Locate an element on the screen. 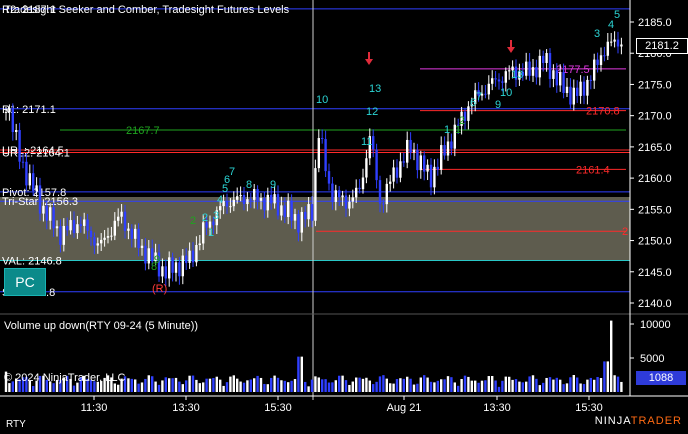 Image resolution: width=688 pixels, height=434 pixels. down-arrow-icon is located at coordinates (369, 62).